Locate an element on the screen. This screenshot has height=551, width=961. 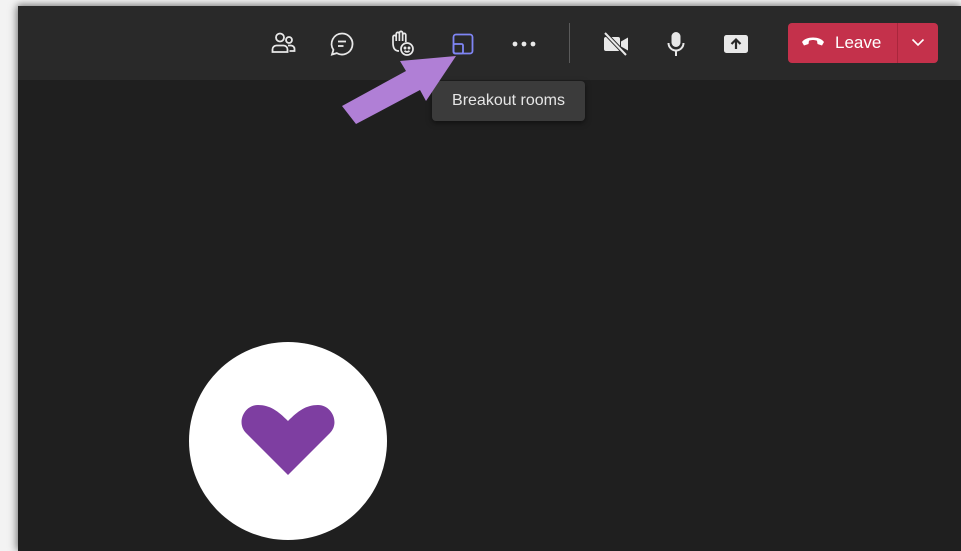
annotation-arrow is located at coordinates (399, 90).